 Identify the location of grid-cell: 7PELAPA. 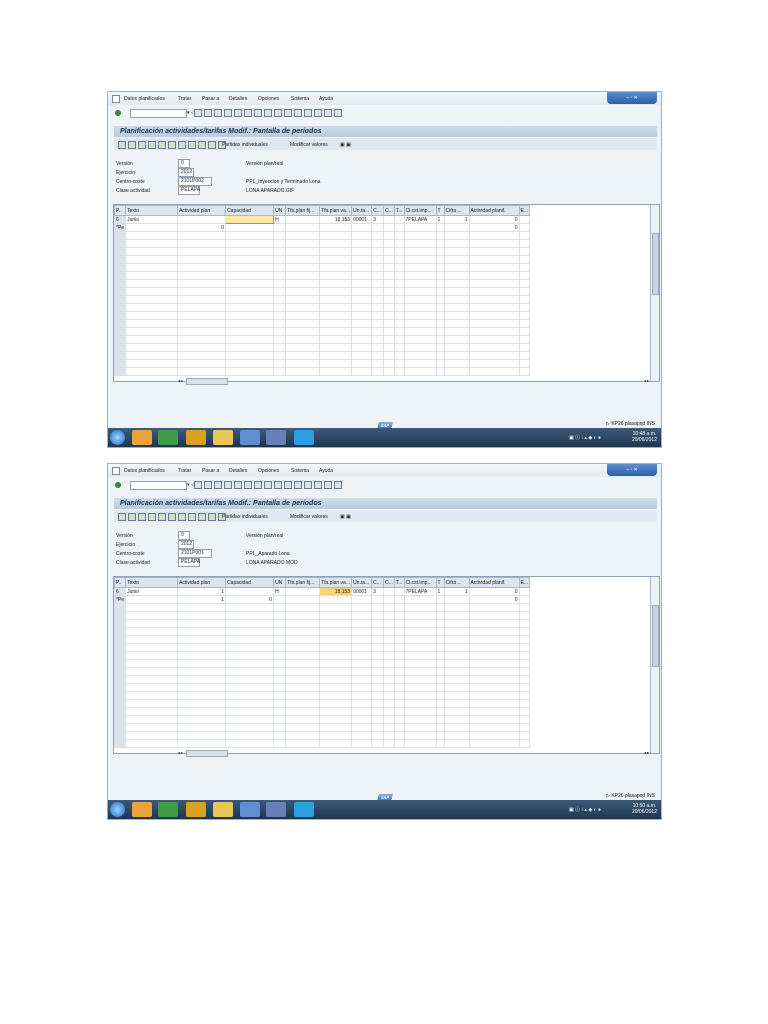
(420, 219).